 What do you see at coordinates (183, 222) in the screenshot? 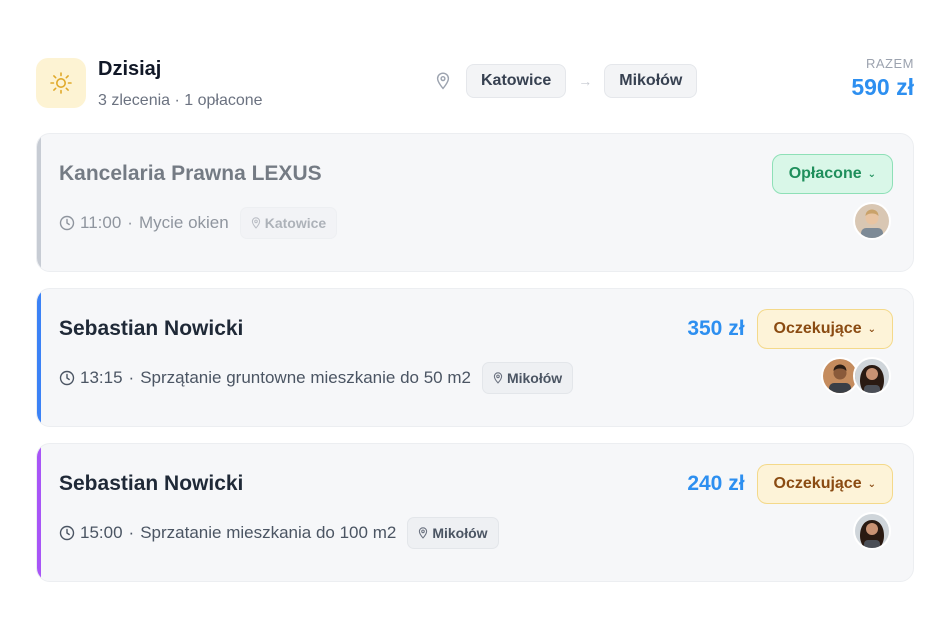
I see `service-name: Mycie okien` at bounding box center [183, 222].